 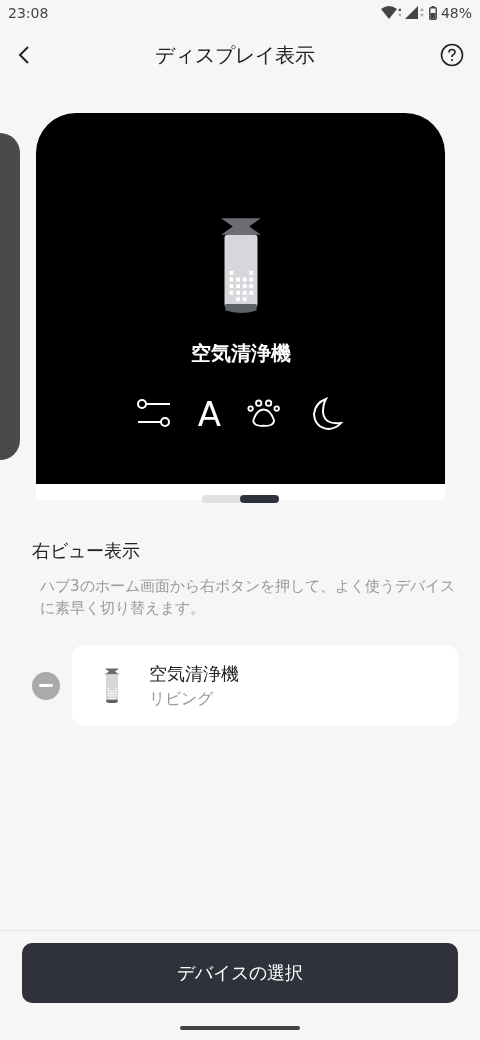 I want to click on device-room: リビング, so click(x=181, y=699).